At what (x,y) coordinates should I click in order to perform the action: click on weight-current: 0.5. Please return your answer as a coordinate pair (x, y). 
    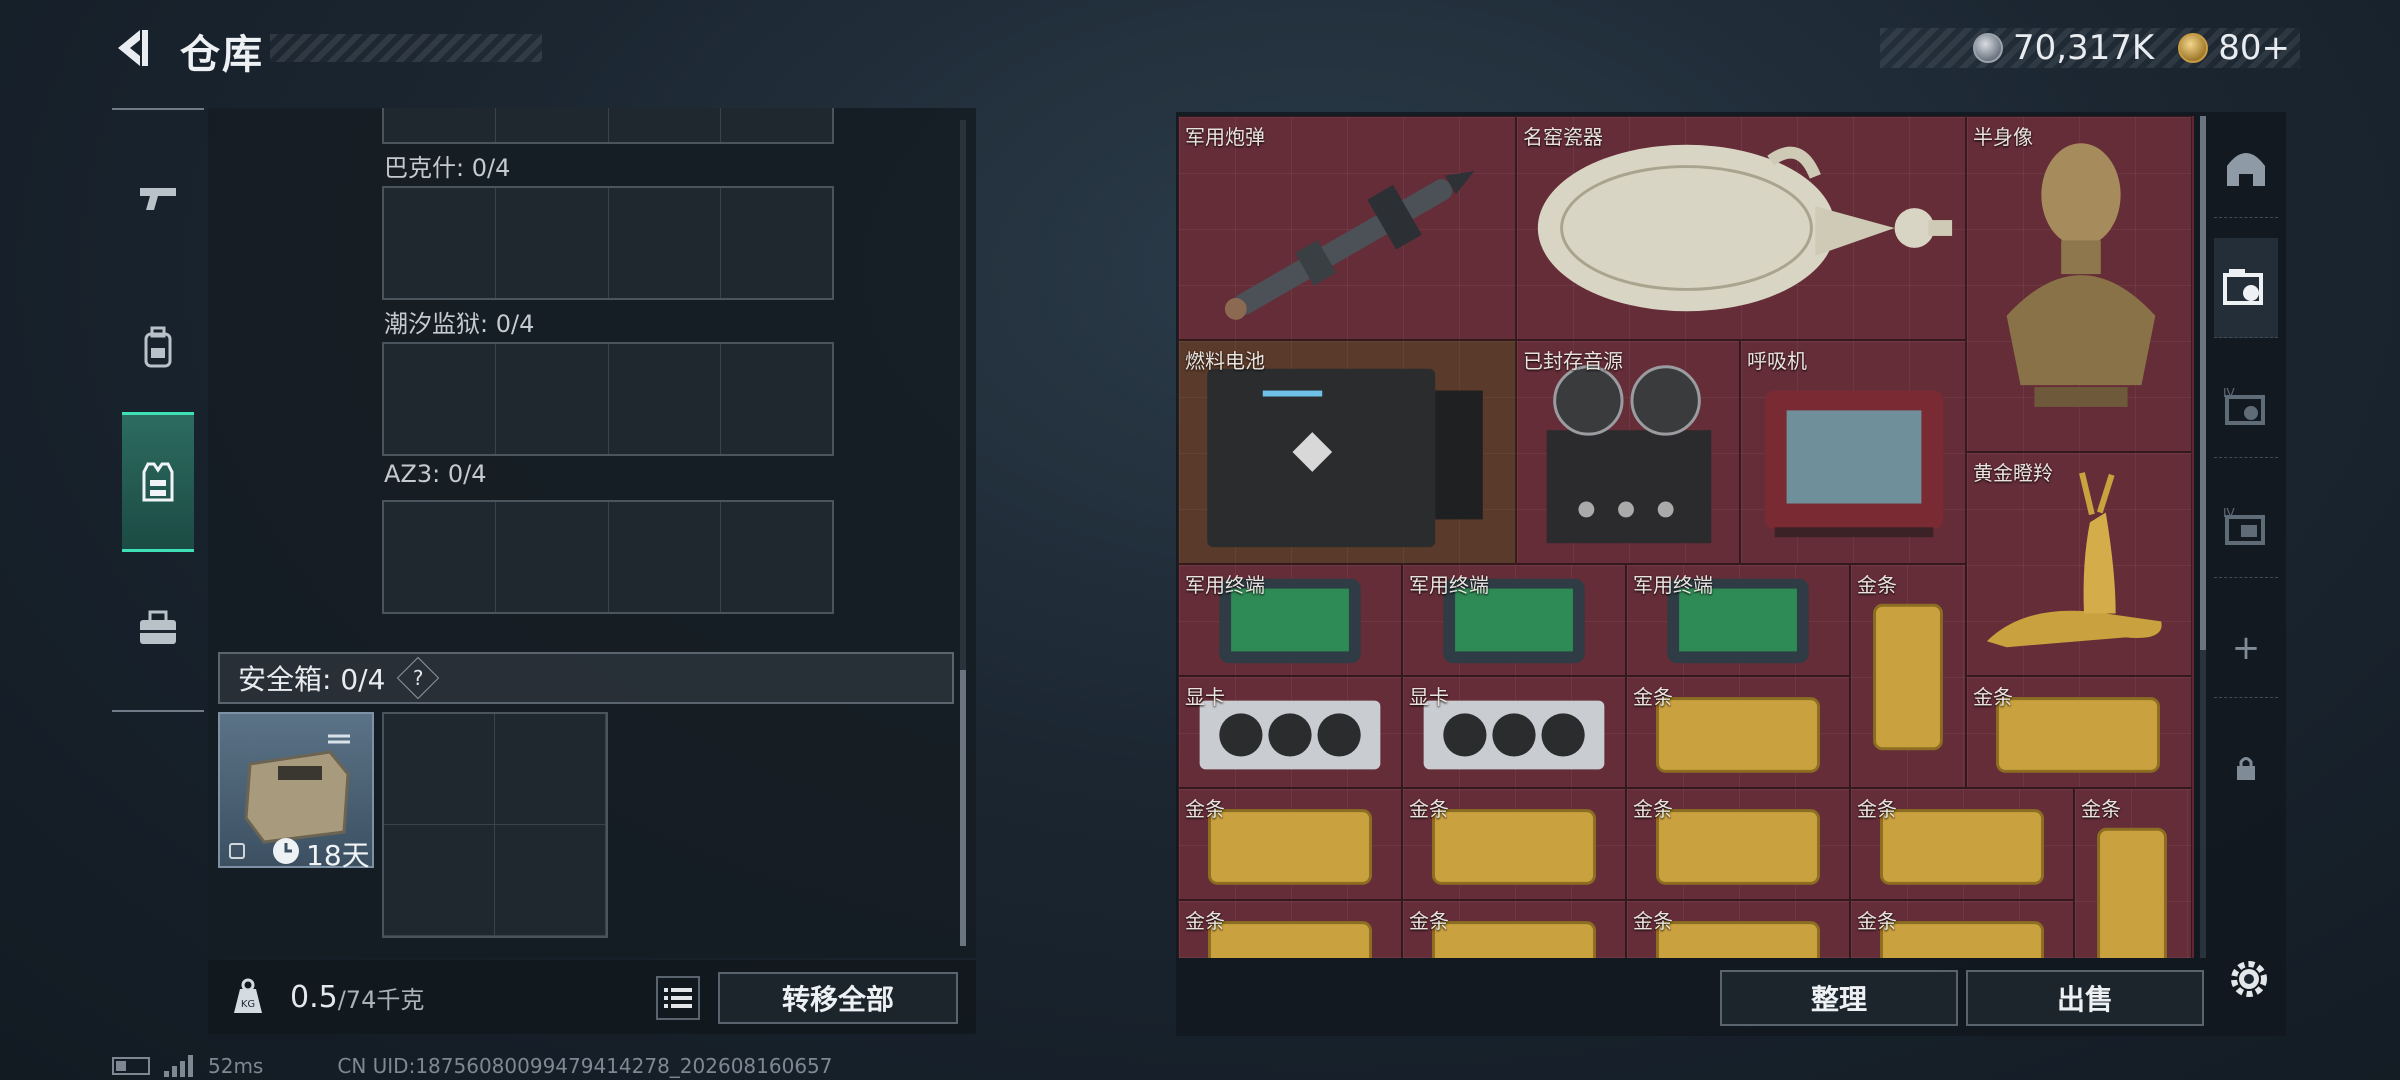
    Looking at the image, I should click on (314, 997).